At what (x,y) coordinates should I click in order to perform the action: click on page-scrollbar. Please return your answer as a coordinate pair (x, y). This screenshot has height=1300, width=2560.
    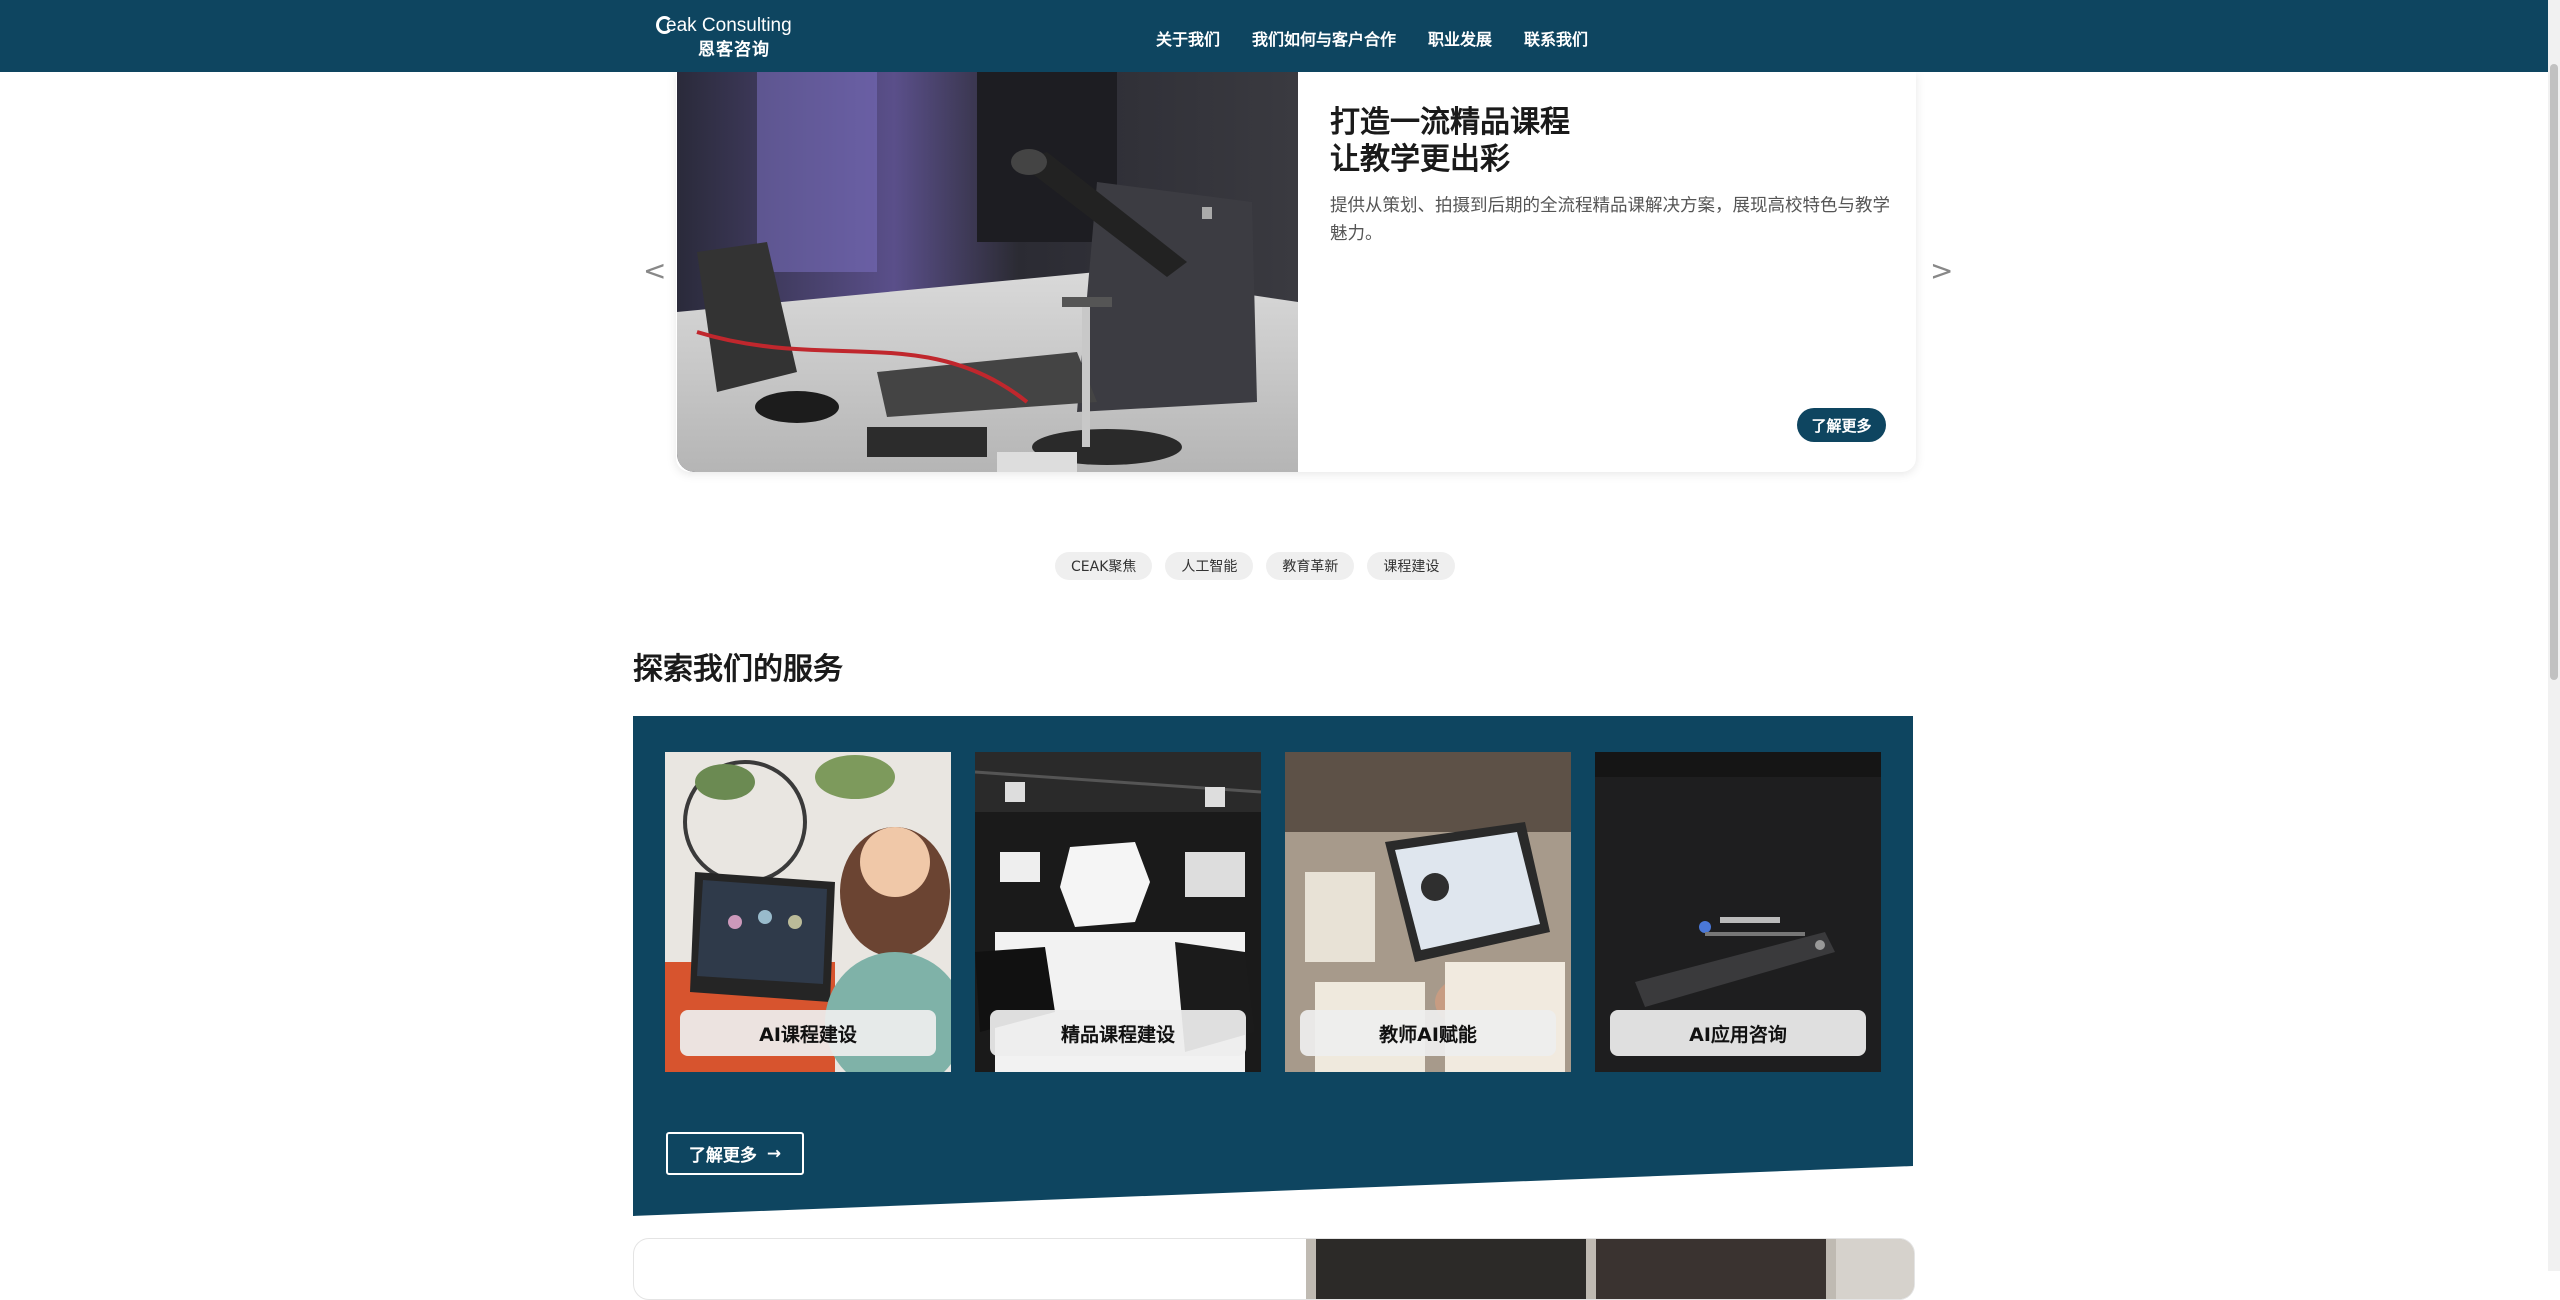
    Looking at the image, I should click on (2554, 635).